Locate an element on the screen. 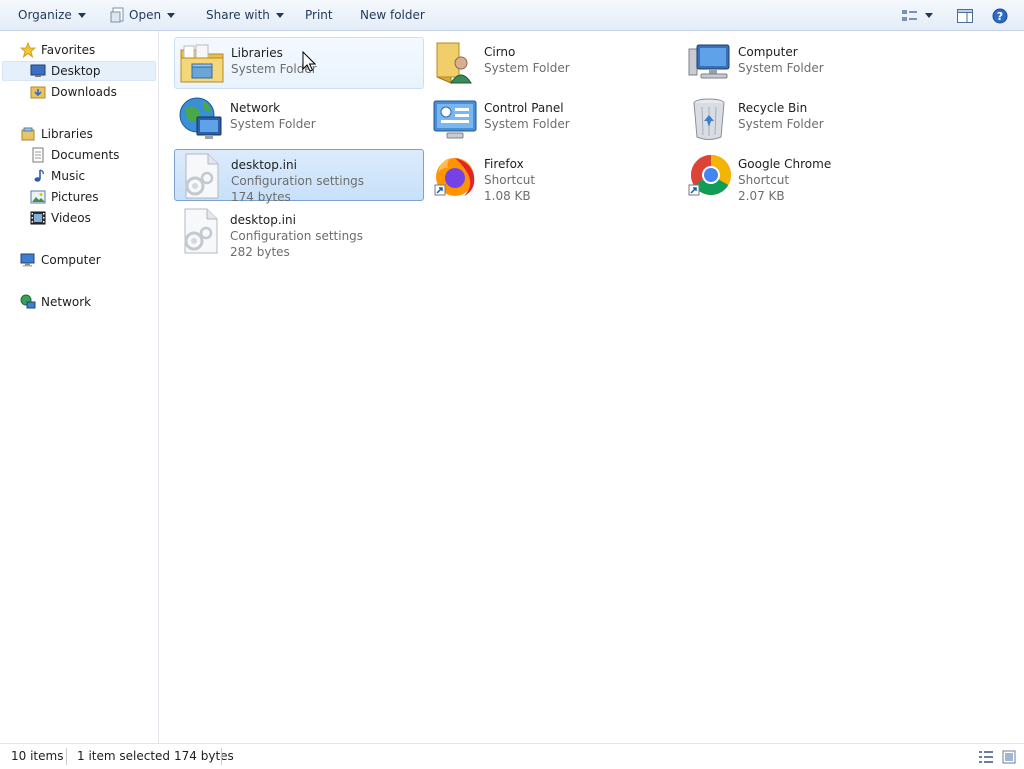 Image resolution: width=1024 pixels, height=769 pixels. nav-item-favorites: Favorites is located at coordinates (57, 50).